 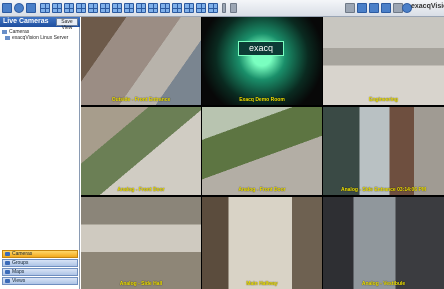 I want to click on save-view-button: Save View, so click(x=67, y=24).